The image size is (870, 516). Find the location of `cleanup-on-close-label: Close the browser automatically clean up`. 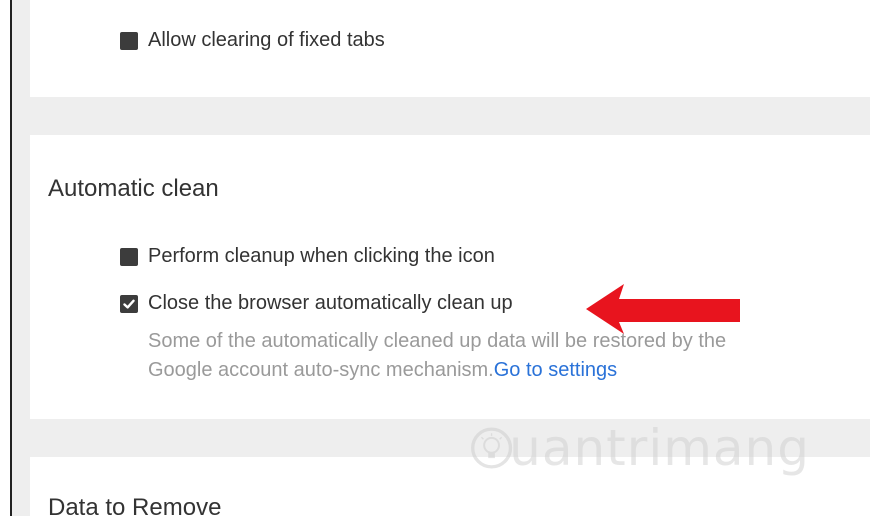

cleanup-on-close-label: Close the browser automatically clean up is located at coordinates (330, 303).